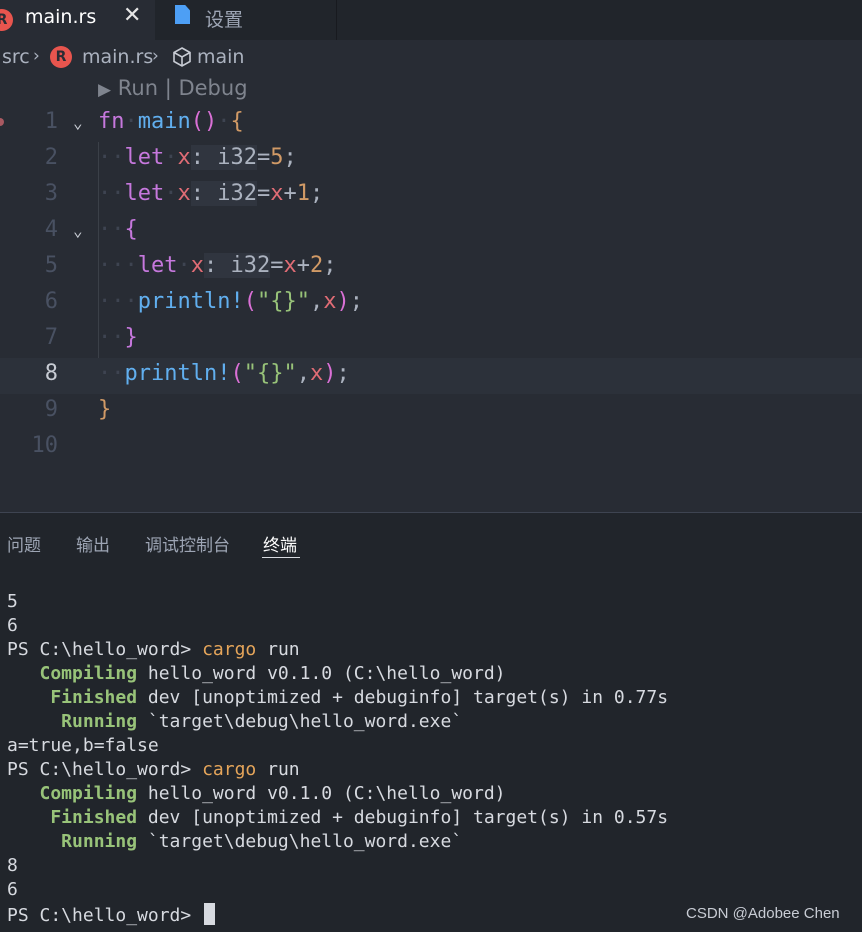 The height and width of the screenshot is (932, 862). Describe the element at coordinates (51, 121) in the screenshot. I see `line-number: 1` at that location.